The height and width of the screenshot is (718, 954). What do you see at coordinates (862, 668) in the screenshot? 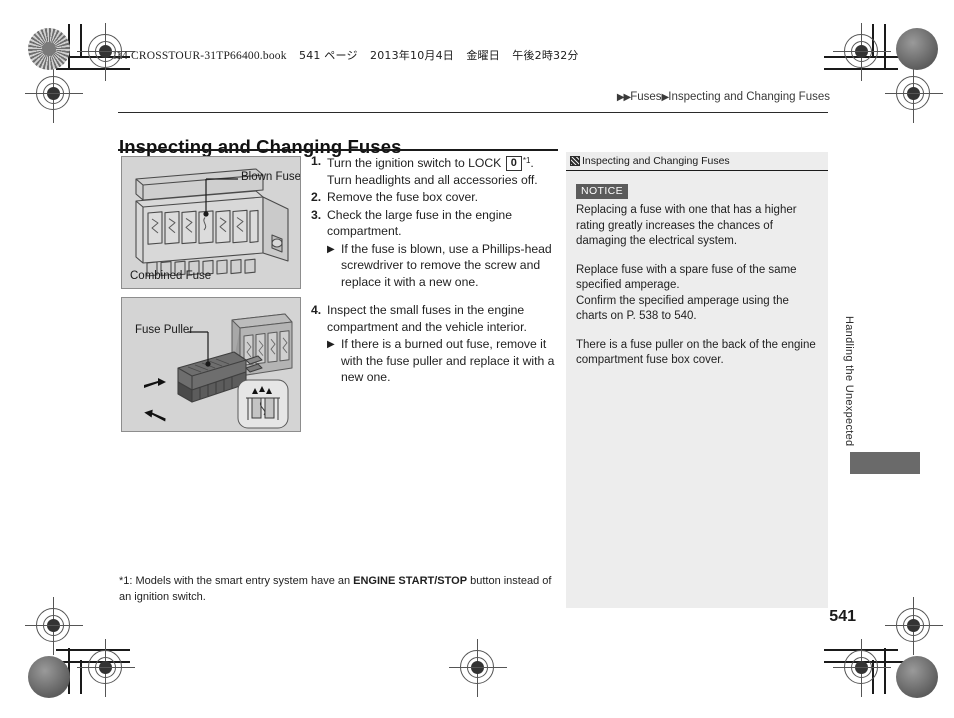
I see `registration-mark-bottom-right` at bounding box center [862, 668].